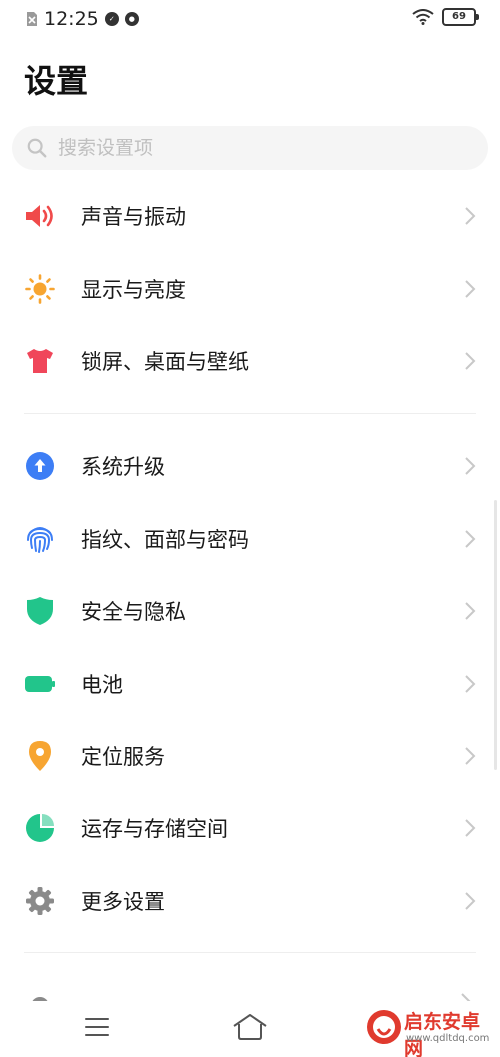 The height and width of the screenshot is (1057, 500). Describe the element at coordinates (133, 217) in the screenshot. I see `settings-item-label: 声音与振动` at that location.